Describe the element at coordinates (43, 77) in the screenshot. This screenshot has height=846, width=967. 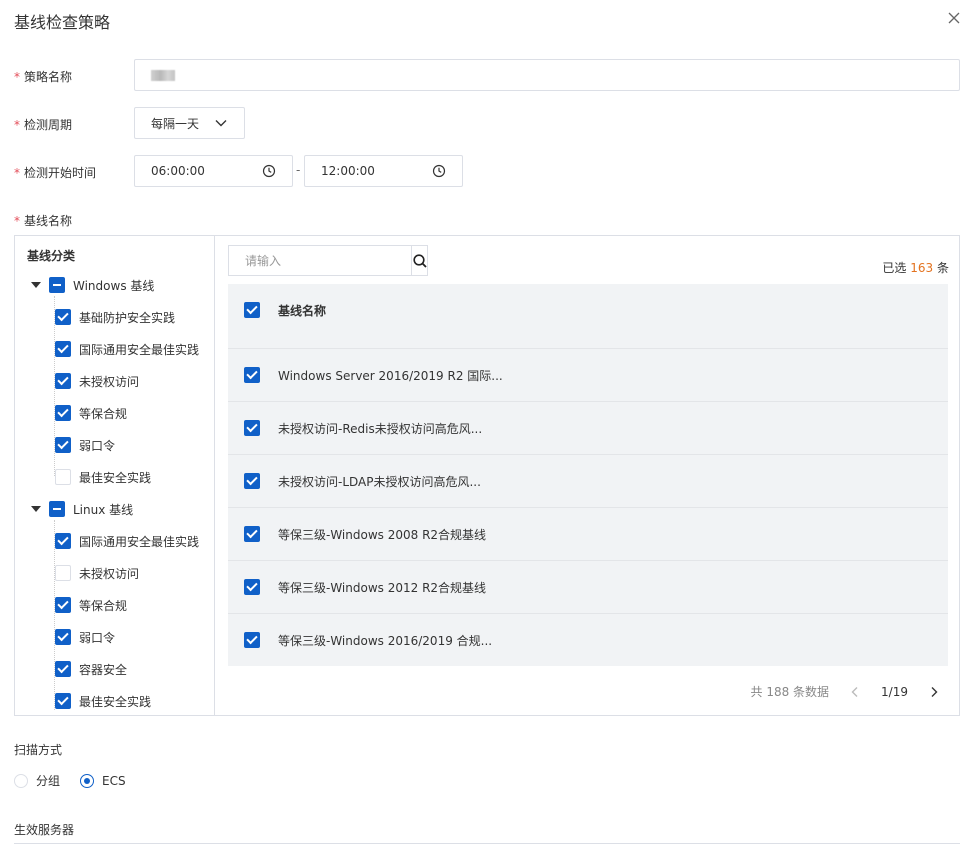
I see `policy-name-label: * 策略名称` at that location.